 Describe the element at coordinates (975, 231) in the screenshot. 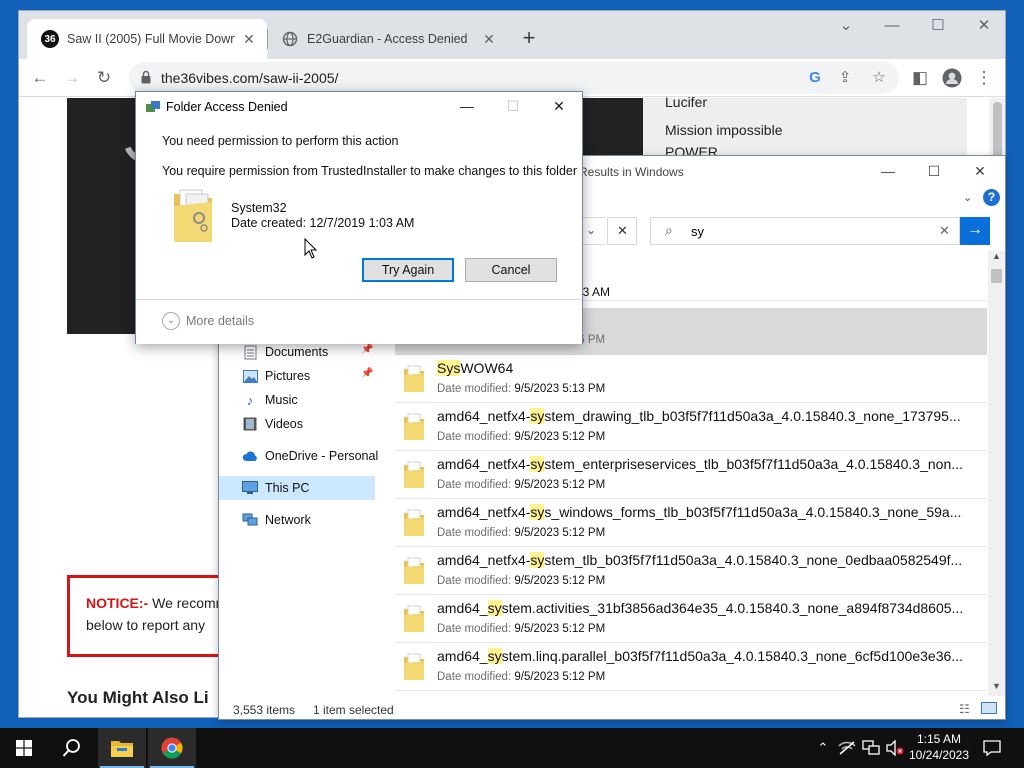

I see `search-go-button: →` at that location.